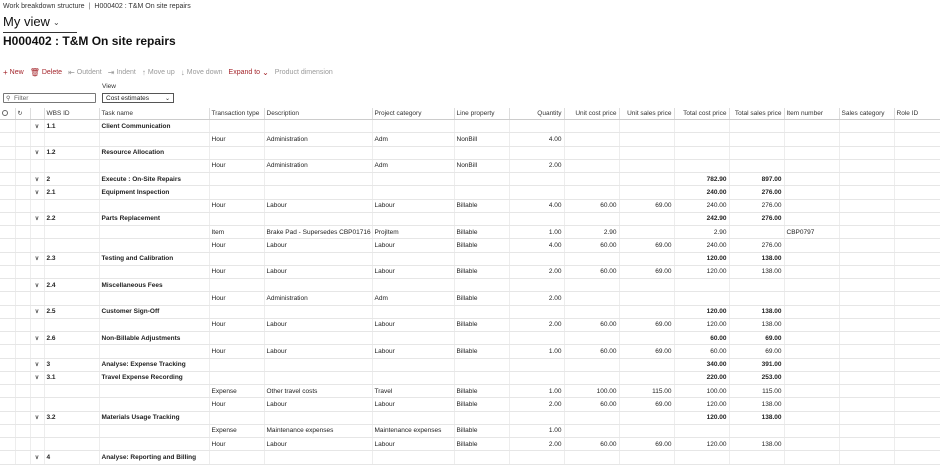 The image size is (940, 465). What do you see at coordinates (72, 219) in the screenshot?
I see `wbs-id-cell: 2.2` at bounding box center [72, 219].